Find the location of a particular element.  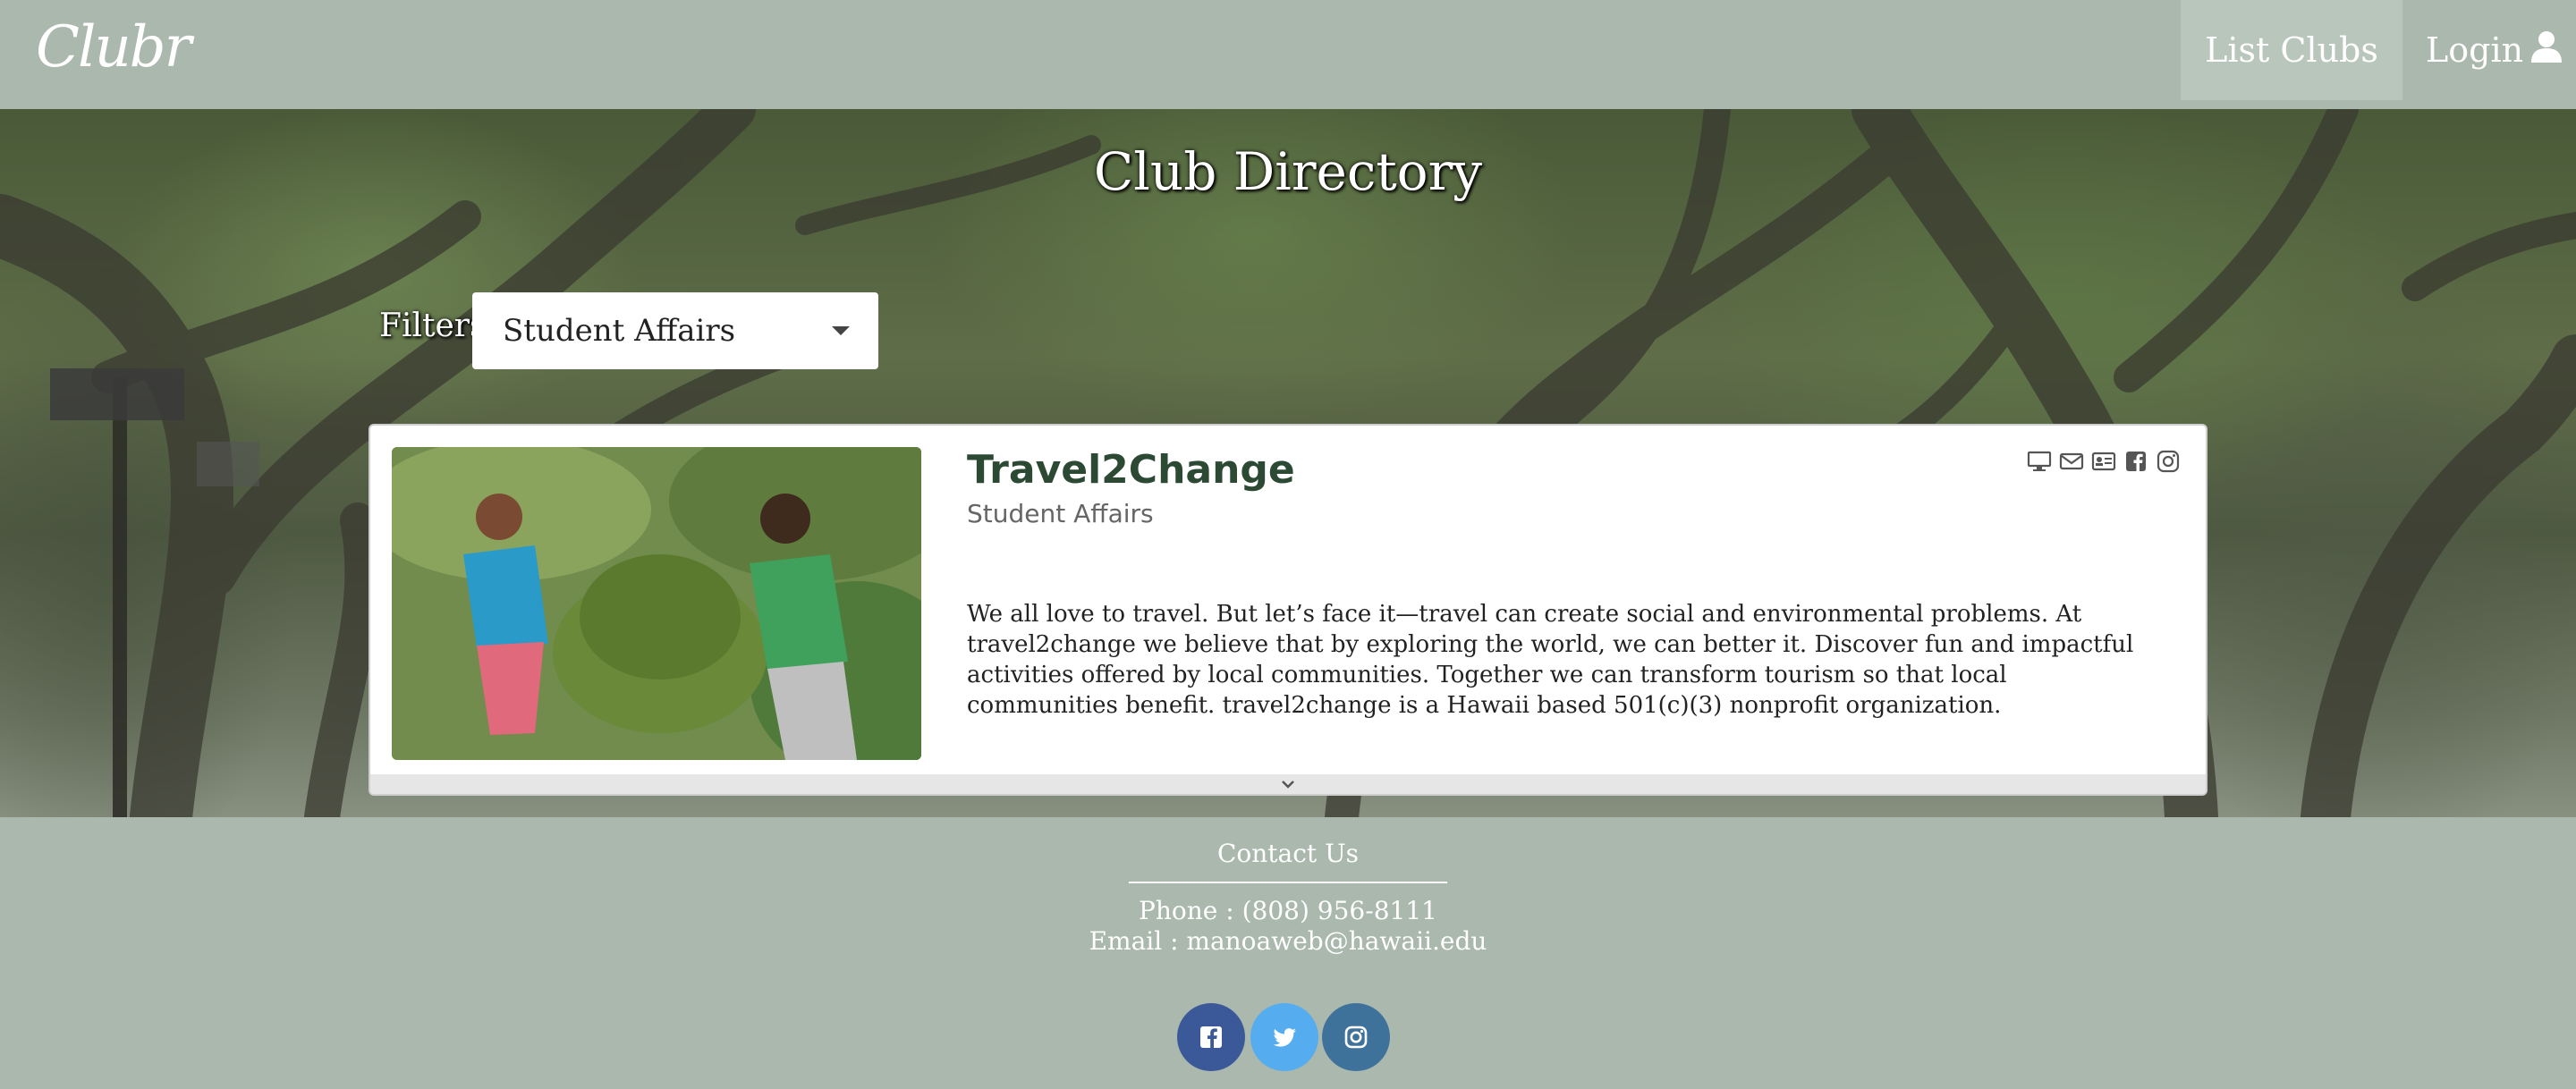

contact-email: Email : manoaweb@hawaii.edu is located at coordinates (1288, 941).